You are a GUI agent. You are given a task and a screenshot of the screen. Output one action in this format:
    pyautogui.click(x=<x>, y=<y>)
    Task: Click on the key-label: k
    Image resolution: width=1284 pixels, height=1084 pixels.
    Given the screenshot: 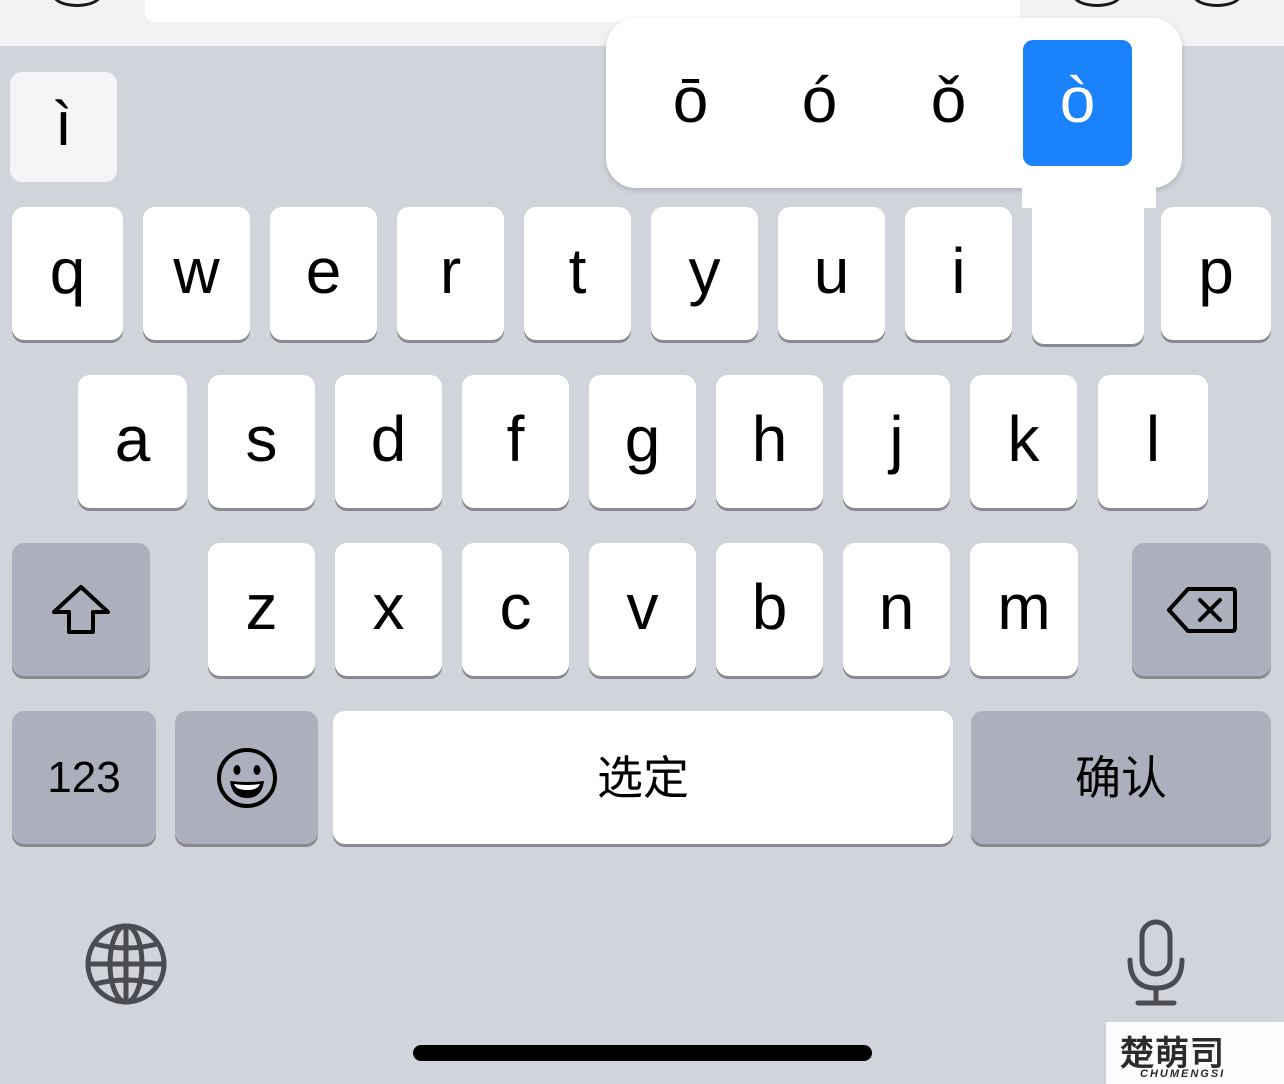 What is the action you would take?
    pyautogui.click(x=1023, y=438)
    